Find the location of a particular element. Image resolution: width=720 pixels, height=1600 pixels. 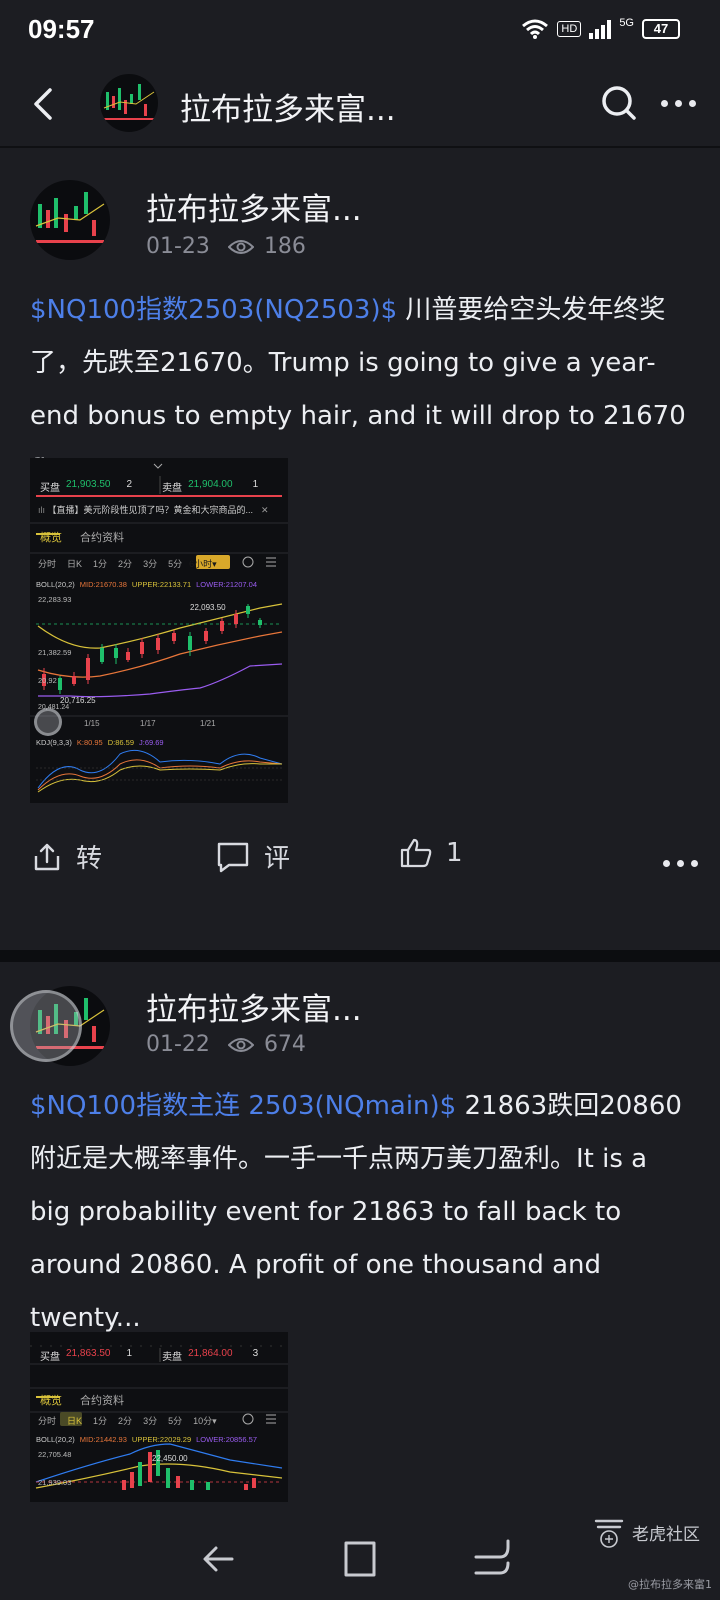

ticker-link: $NQ100指数2503(NQ2503)$ is located at coordinates (213, 310).